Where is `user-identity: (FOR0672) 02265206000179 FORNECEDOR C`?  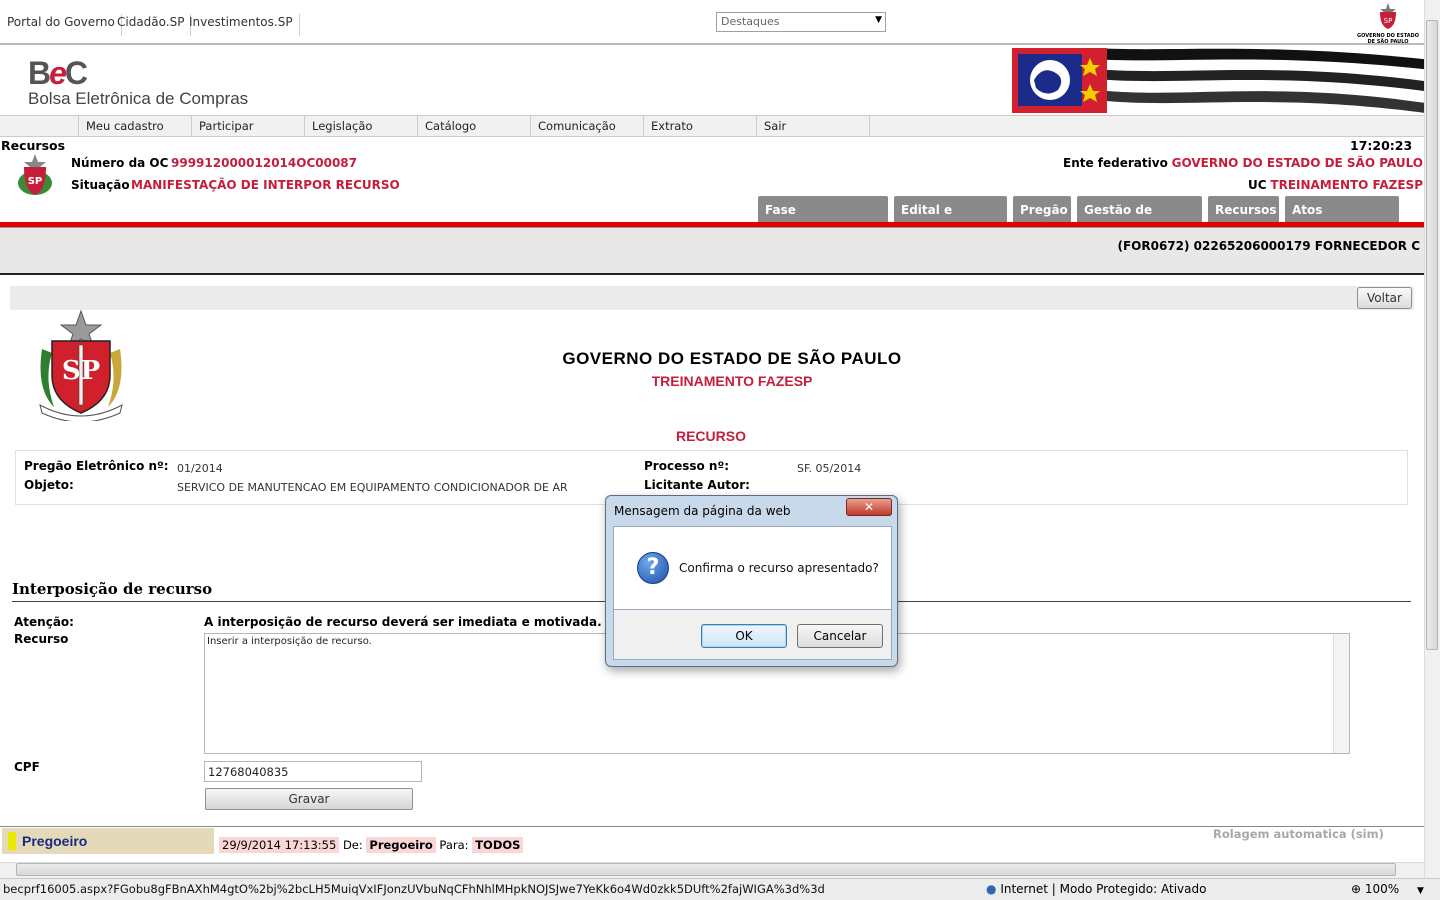 user-identity: (FOR0672) 02265206000179 FORNECEDOR C is located at coordinates (1268, 246).